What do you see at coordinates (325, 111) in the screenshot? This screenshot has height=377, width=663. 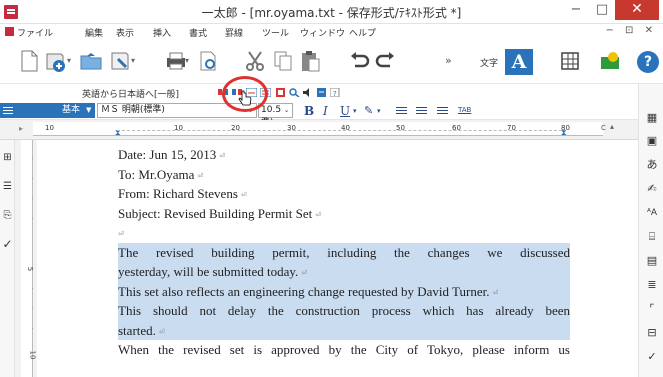 I see `italic-button: I` at bounding box center [325, 111].